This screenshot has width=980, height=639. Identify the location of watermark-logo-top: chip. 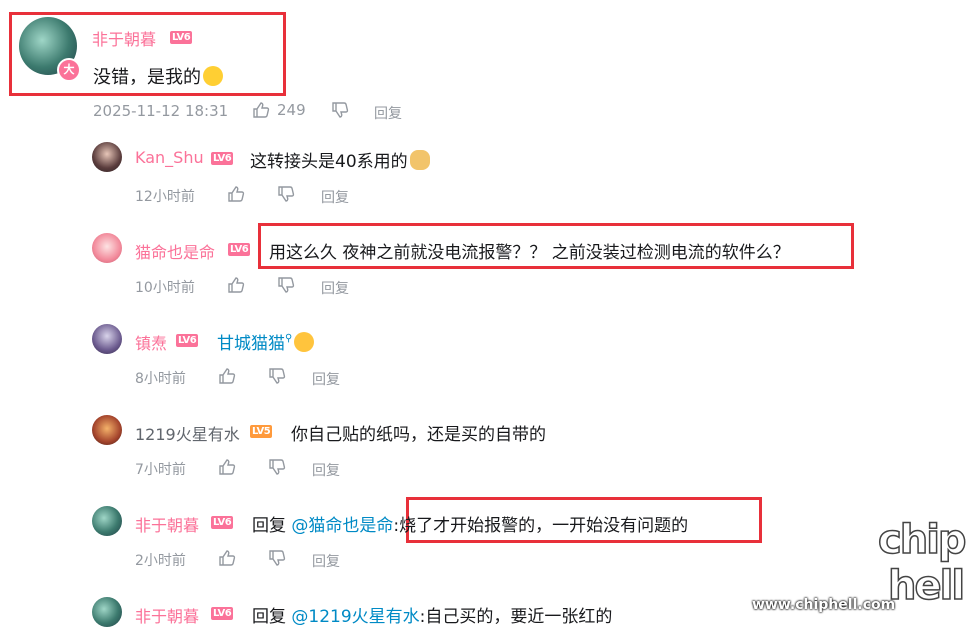
(922, 540).